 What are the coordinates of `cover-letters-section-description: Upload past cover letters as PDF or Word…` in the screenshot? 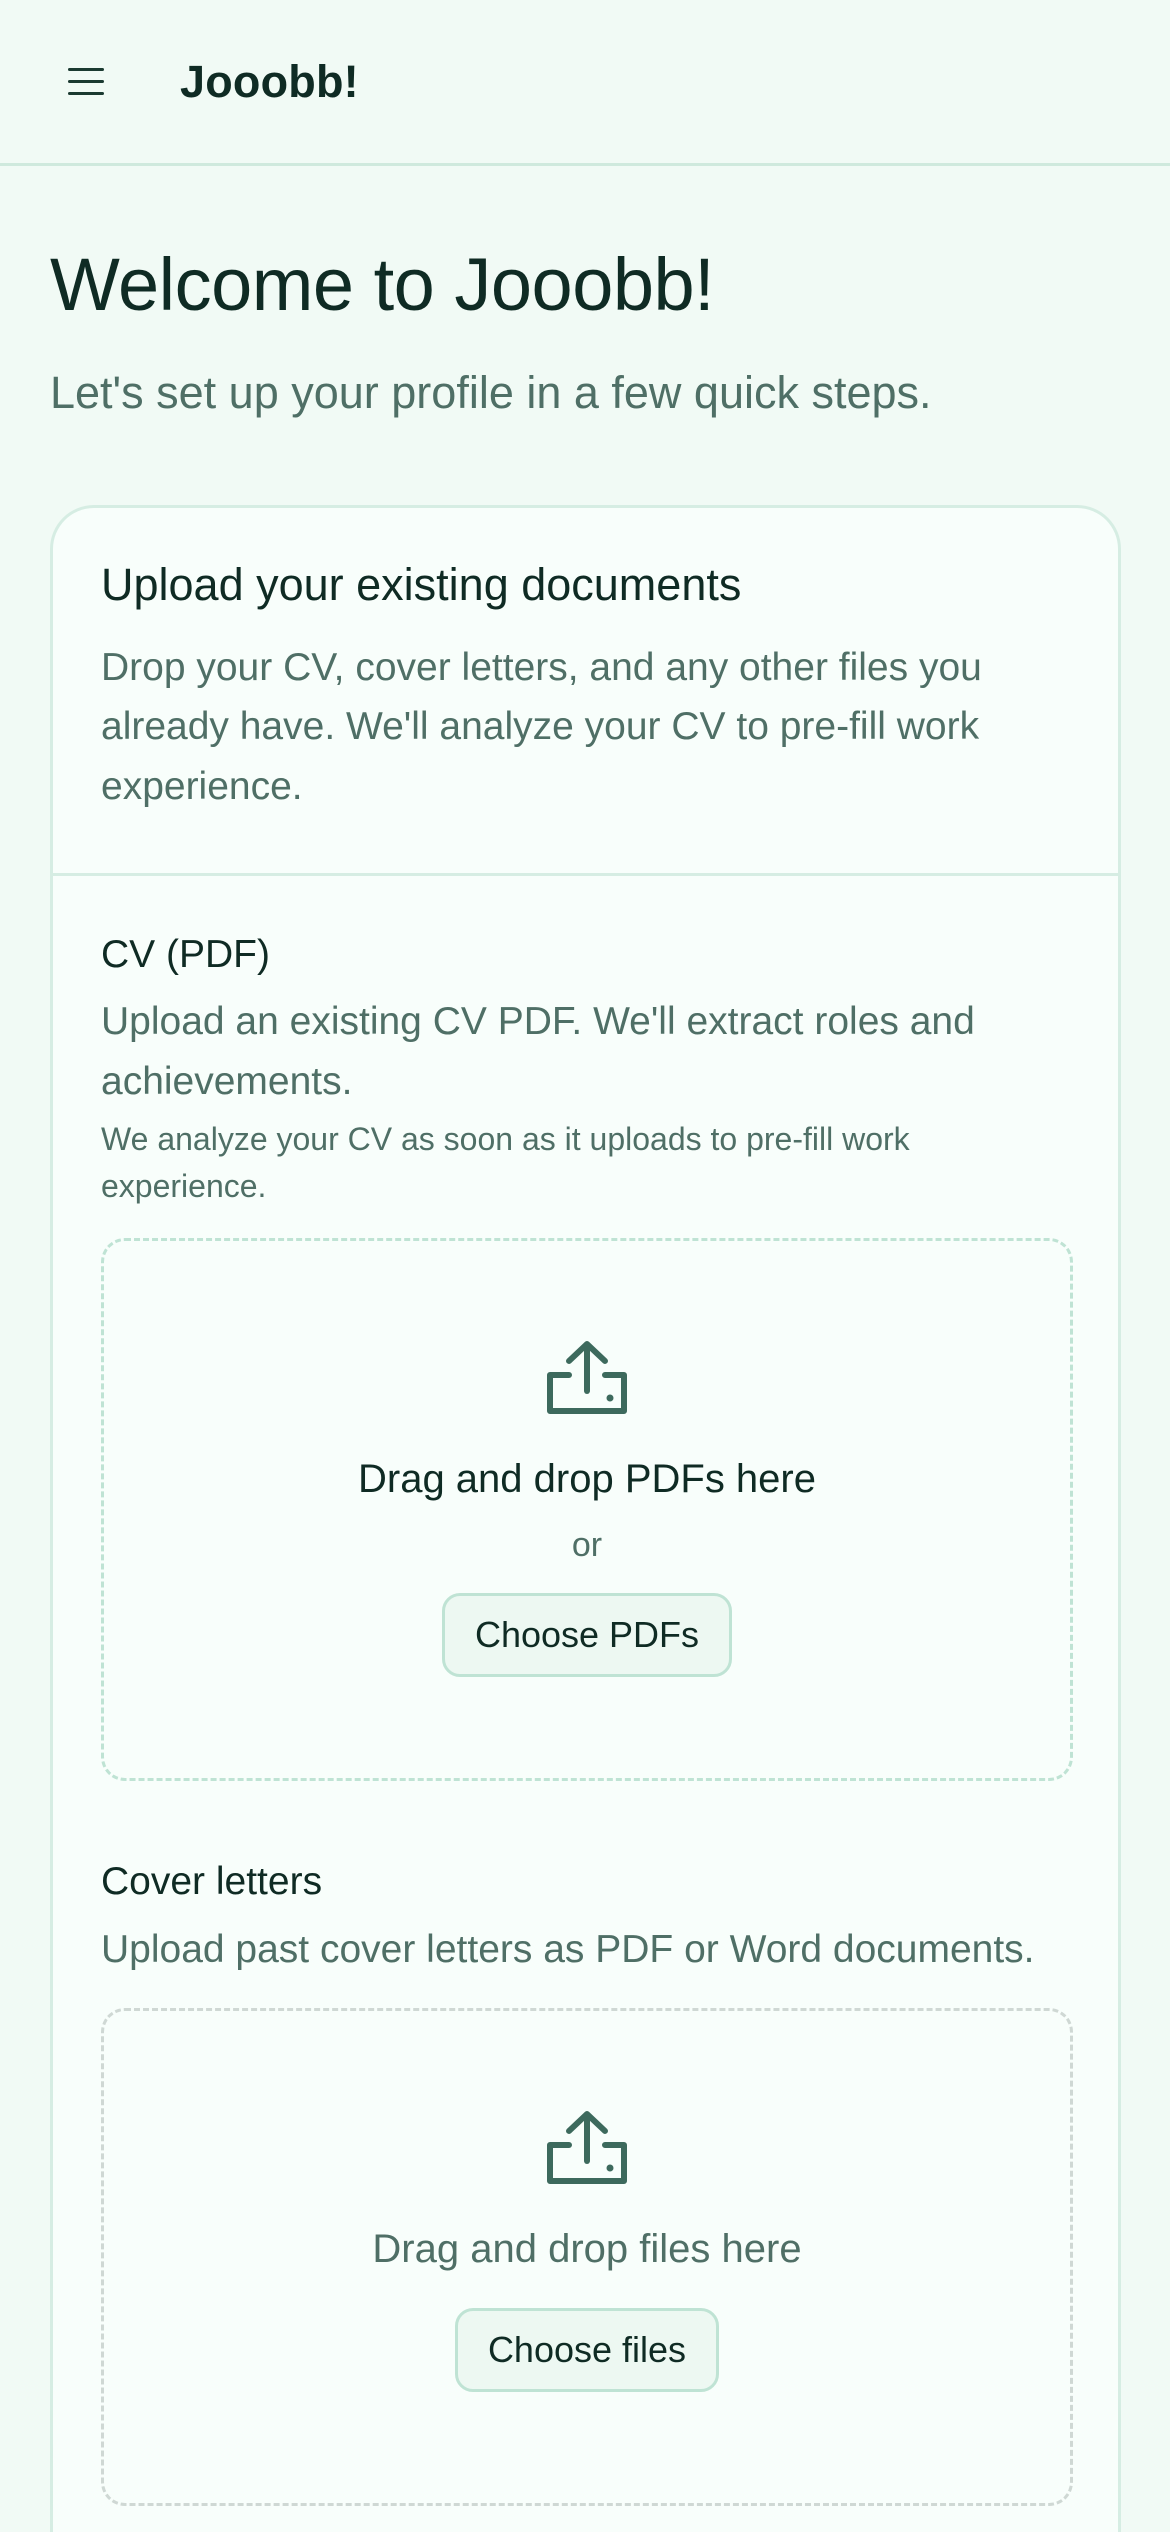 It's located at (568, 1950).